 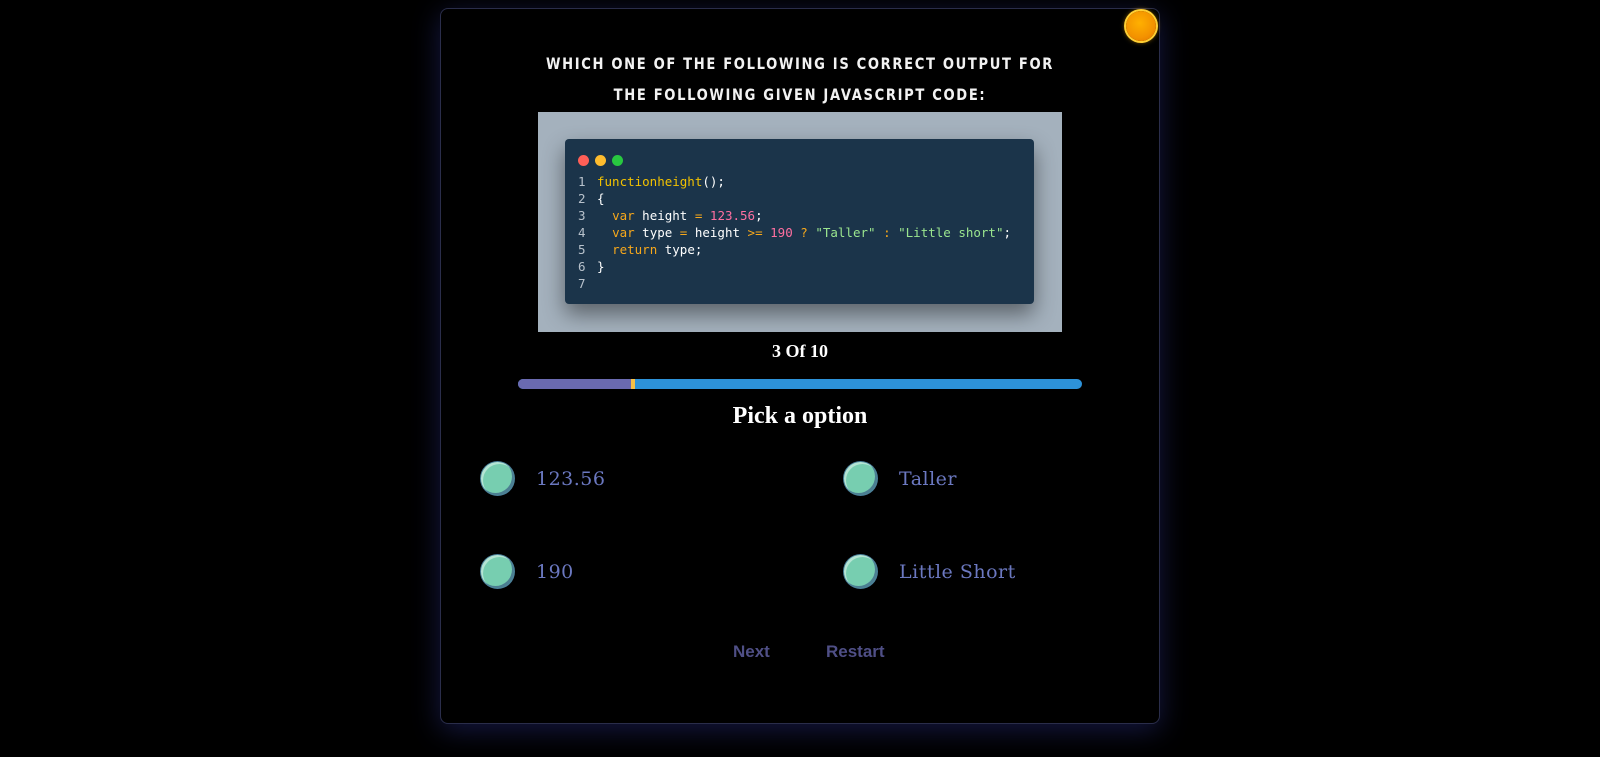 I want to click on option-label: Taller, so click(x=928, y=478).